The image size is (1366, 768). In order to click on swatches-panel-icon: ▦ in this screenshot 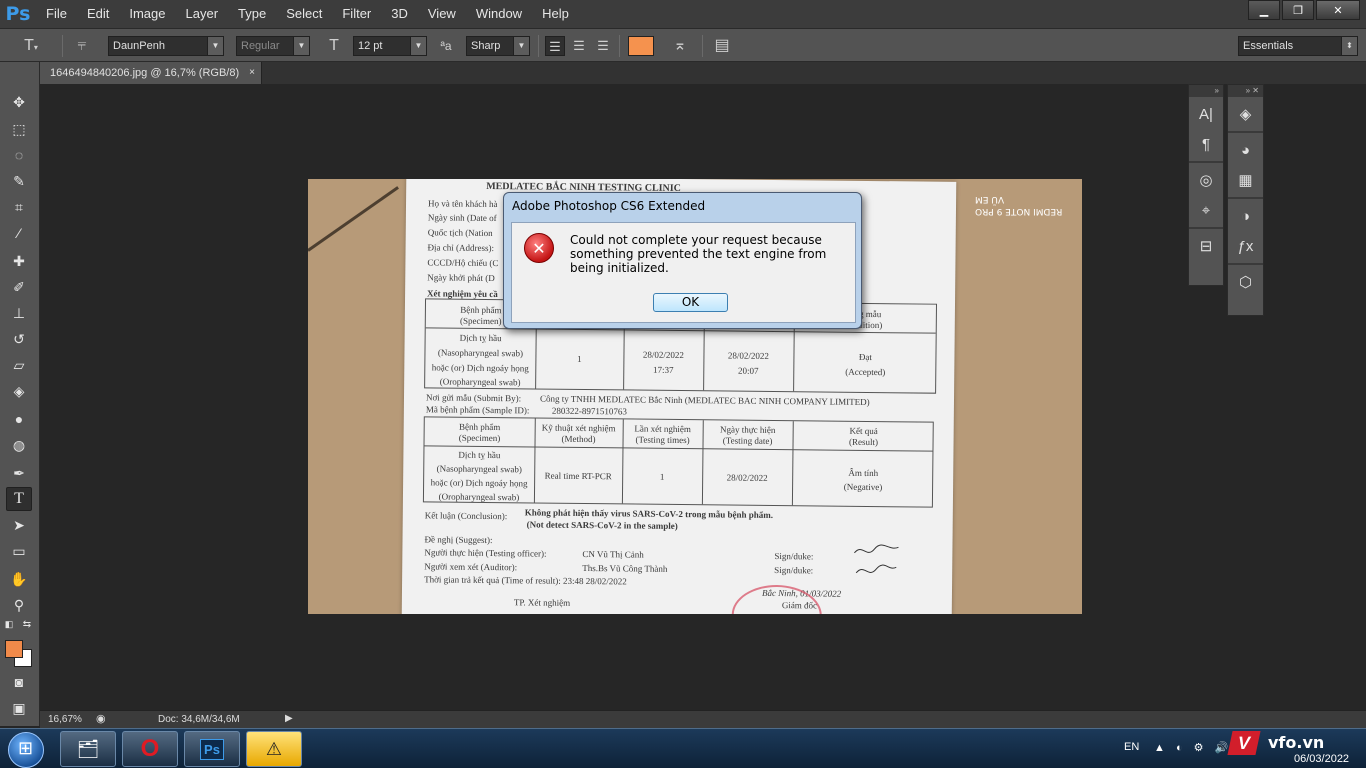, I will do `click(1246, 180)`.